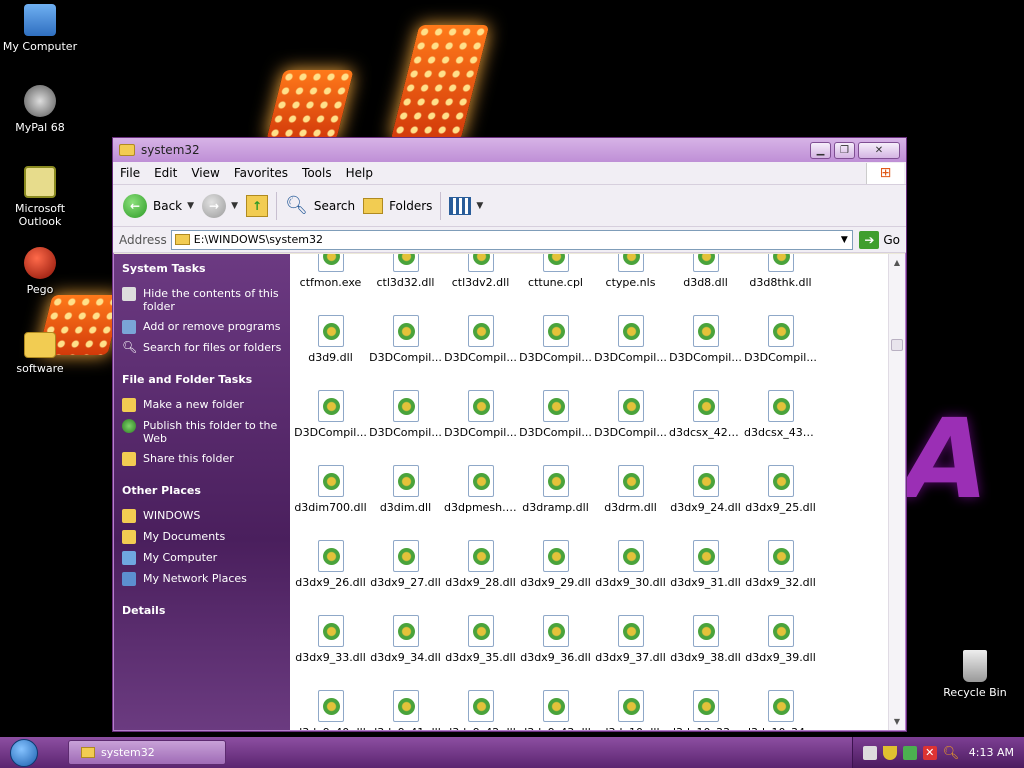 This screenshot has width=1024, height=768. Describe the element at coordinates (705, 419) in the screenshot. I see `file-item: d3dcsx_42.dll` at that location.